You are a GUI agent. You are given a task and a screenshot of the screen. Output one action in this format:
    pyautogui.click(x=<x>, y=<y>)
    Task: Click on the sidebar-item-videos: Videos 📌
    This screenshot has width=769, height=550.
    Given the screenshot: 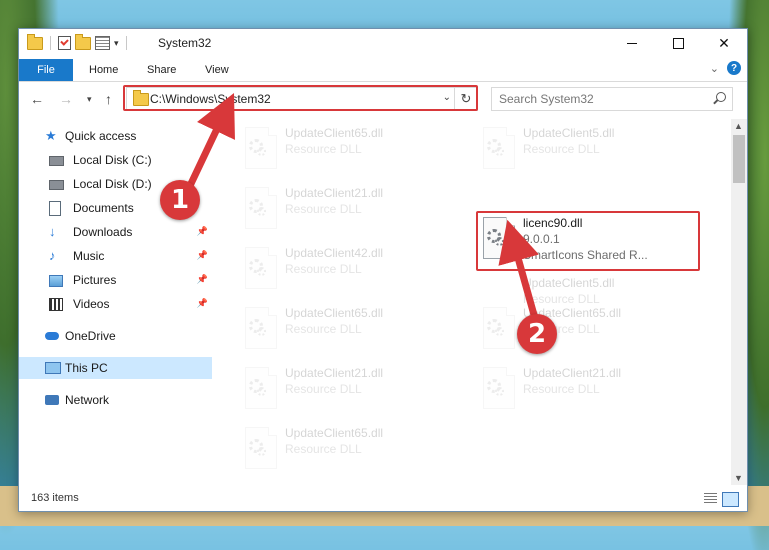 What is the action you would take?
    pyautogui.click(x=115, y=304)
    